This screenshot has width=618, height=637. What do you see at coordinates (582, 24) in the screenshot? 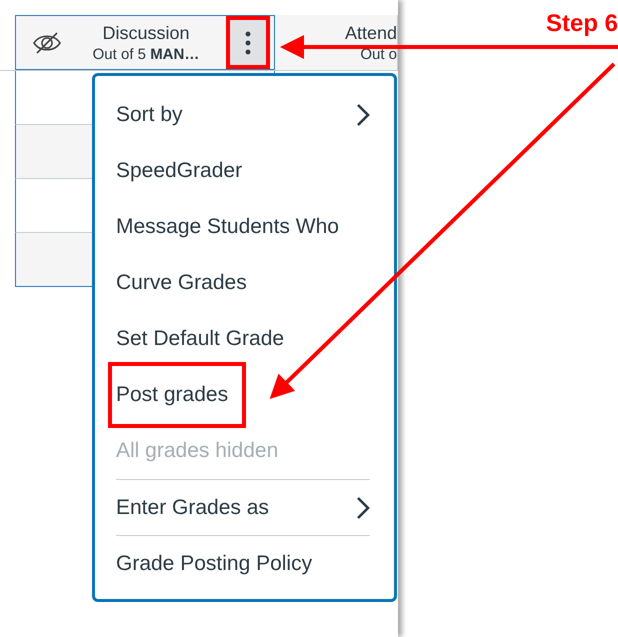
I see `step-label: Step 6` at bounding box center [582, 24].